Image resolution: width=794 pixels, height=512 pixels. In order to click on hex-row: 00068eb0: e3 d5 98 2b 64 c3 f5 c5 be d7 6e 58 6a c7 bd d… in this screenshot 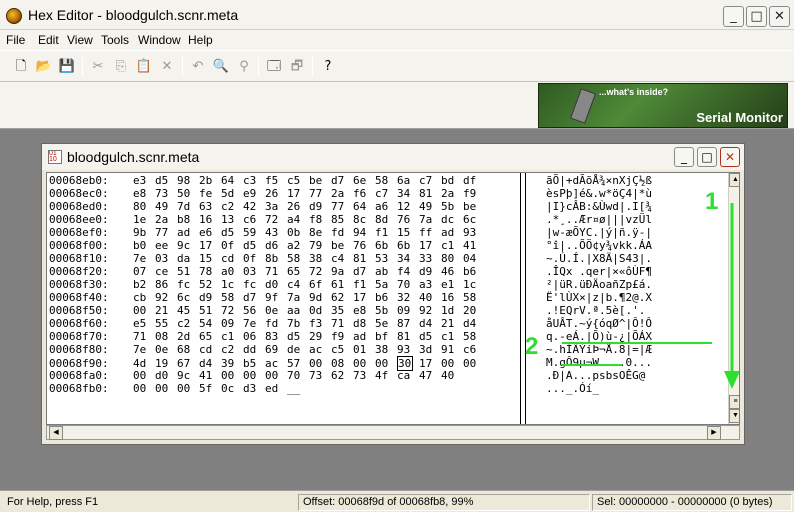, I will do `click(284, 180)`.